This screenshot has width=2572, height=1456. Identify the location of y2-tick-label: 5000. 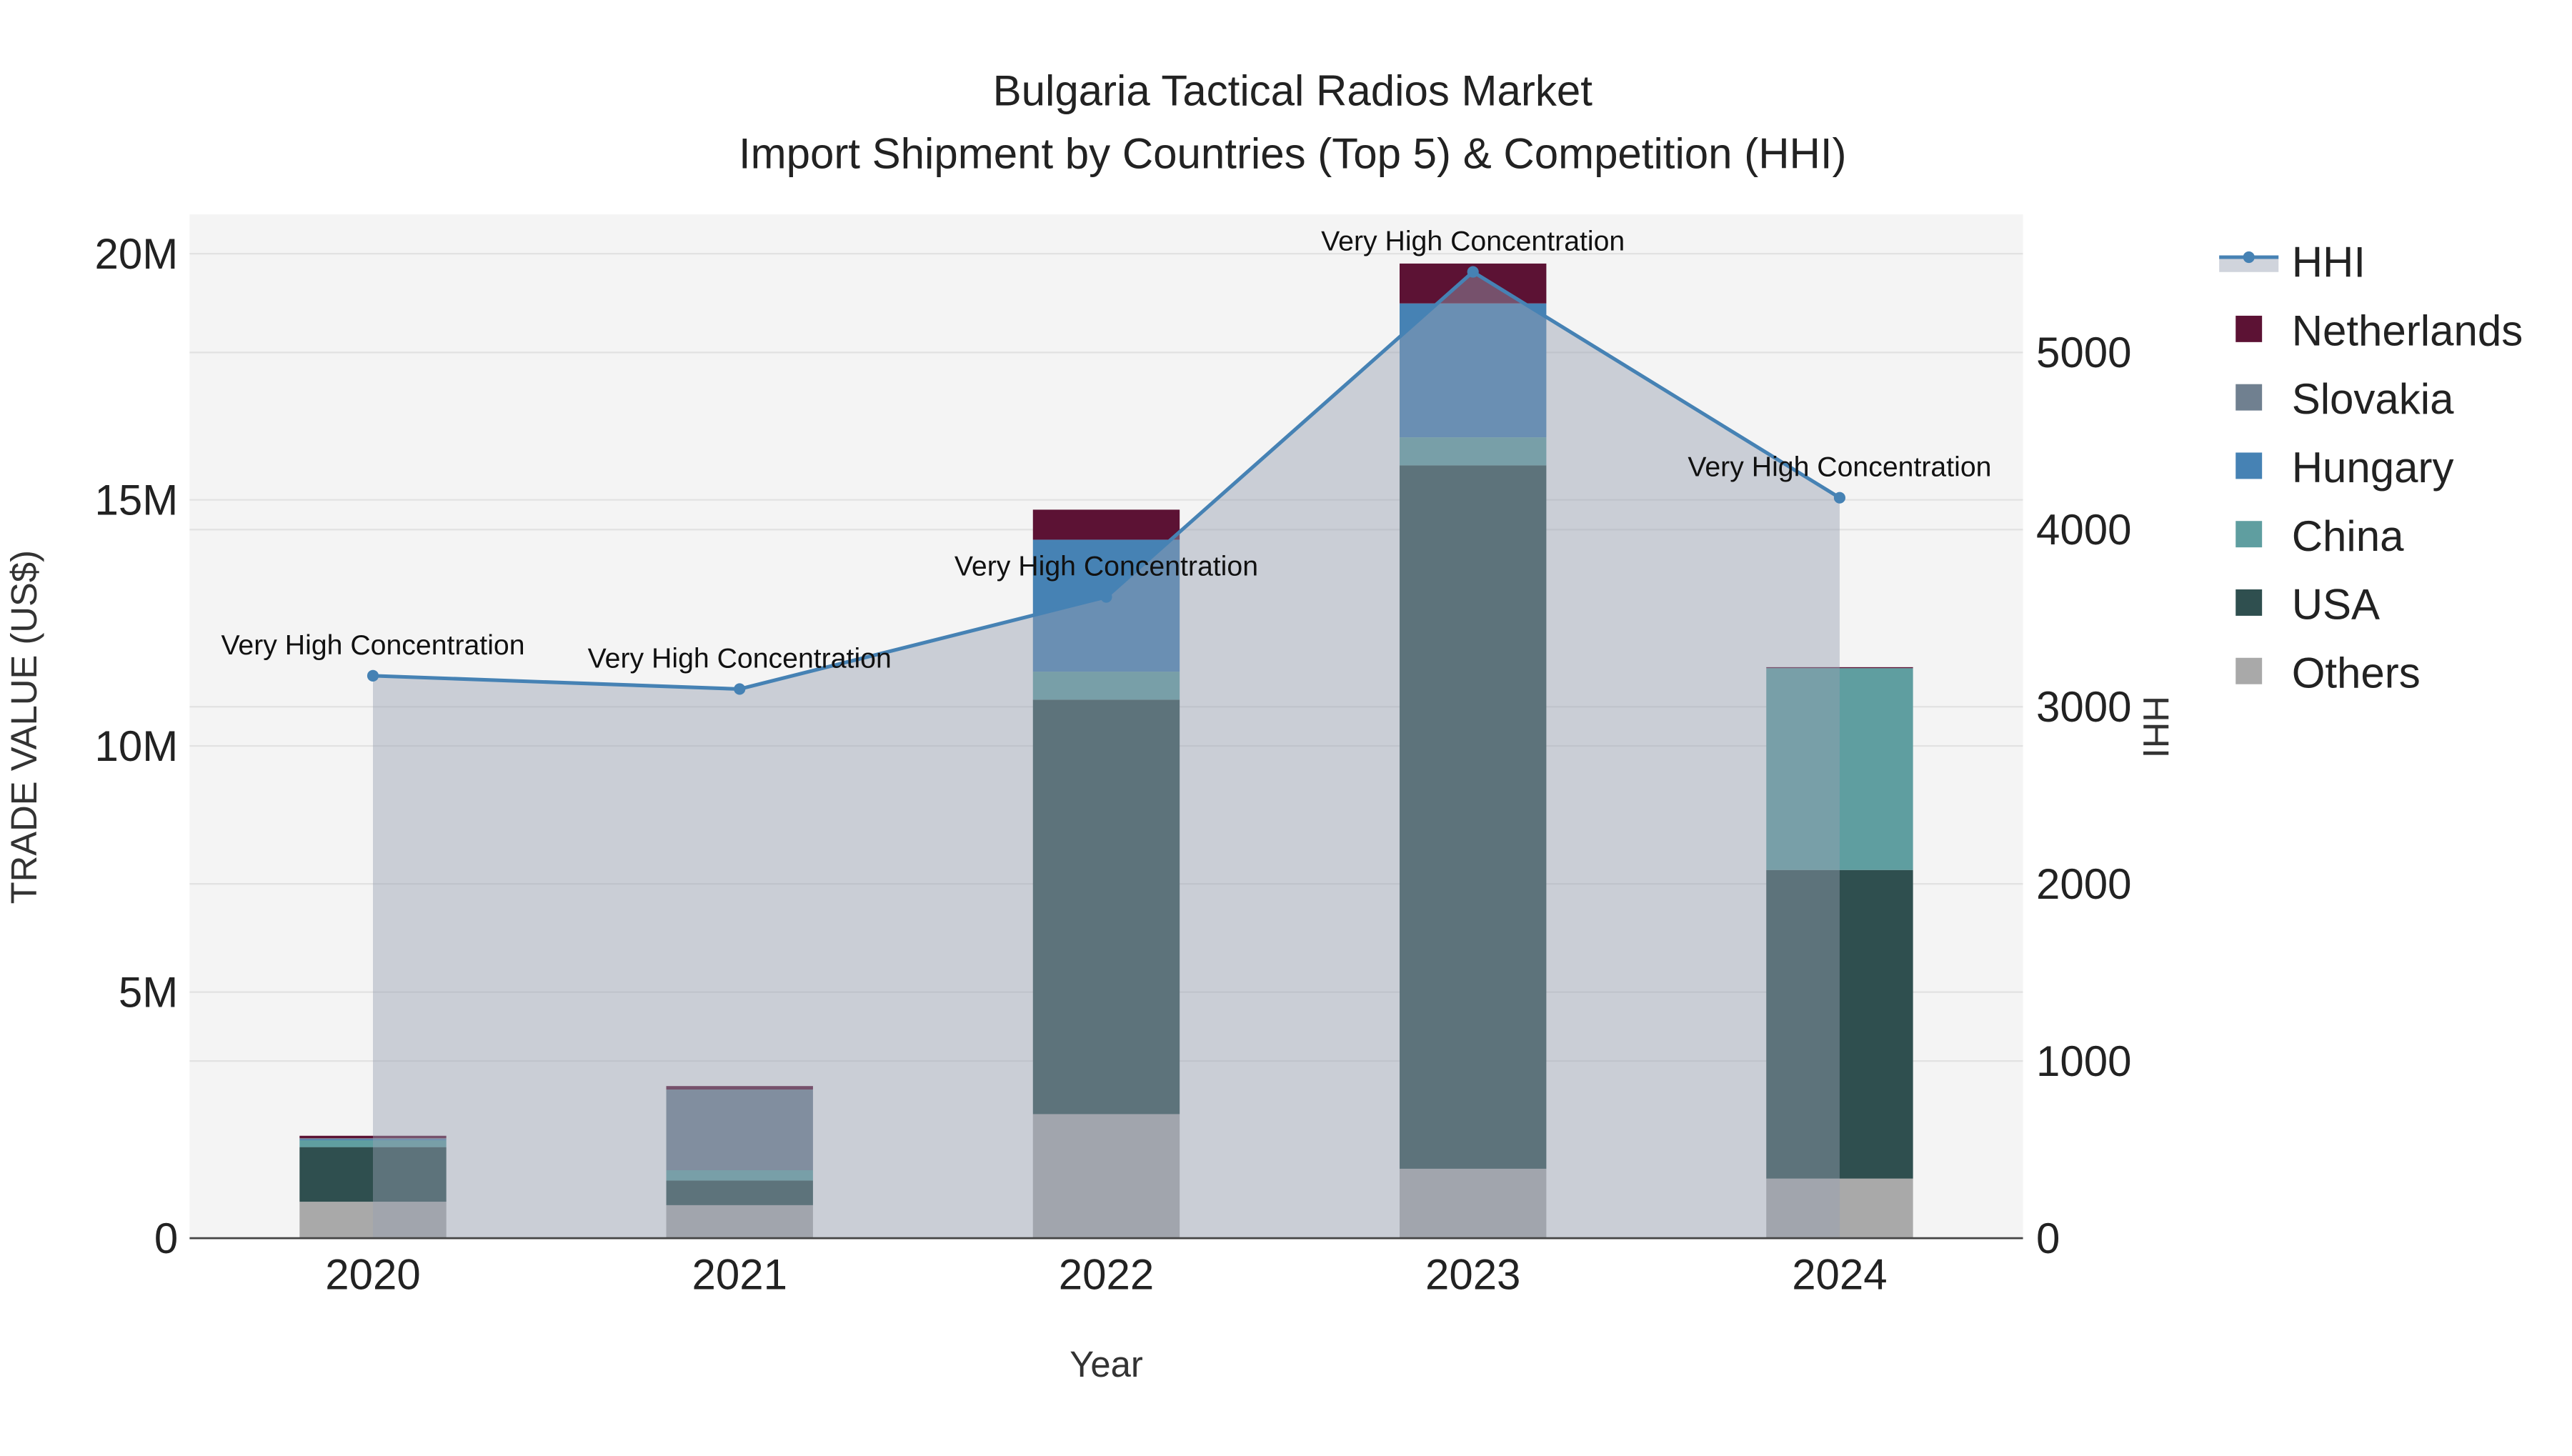
(2083, 353).